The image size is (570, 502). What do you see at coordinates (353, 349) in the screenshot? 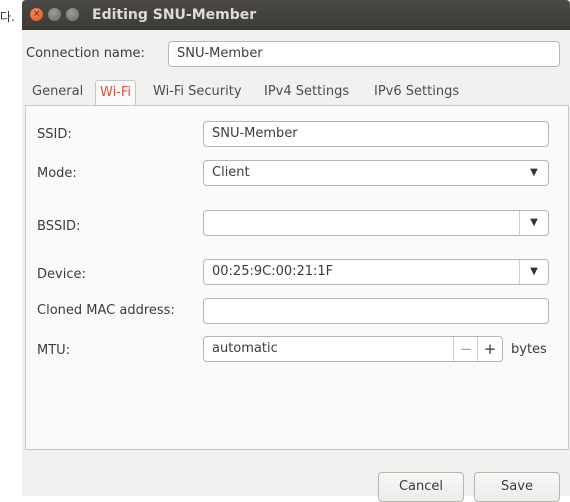
I see `mtu-spinbutton: automatic − +` at bounding box center [353, 349].